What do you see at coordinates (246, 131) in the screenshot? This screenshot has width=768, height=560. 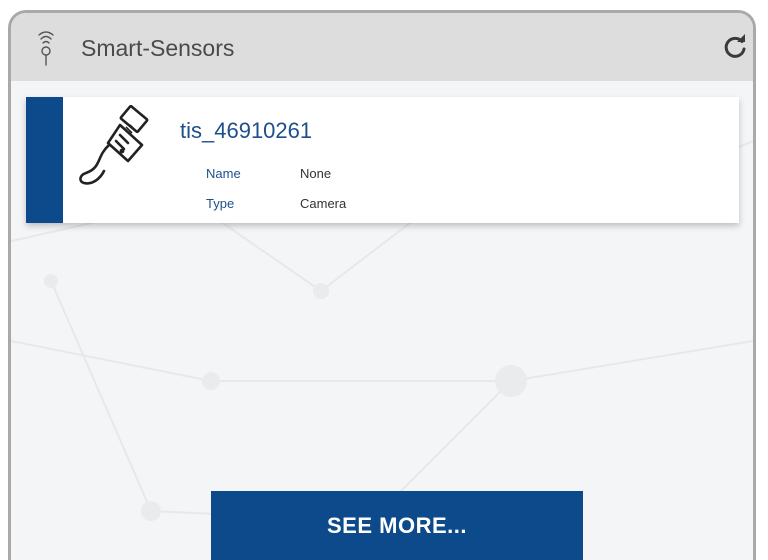 I see `device-title: tis_46910261` at bounding box center [246, 131].